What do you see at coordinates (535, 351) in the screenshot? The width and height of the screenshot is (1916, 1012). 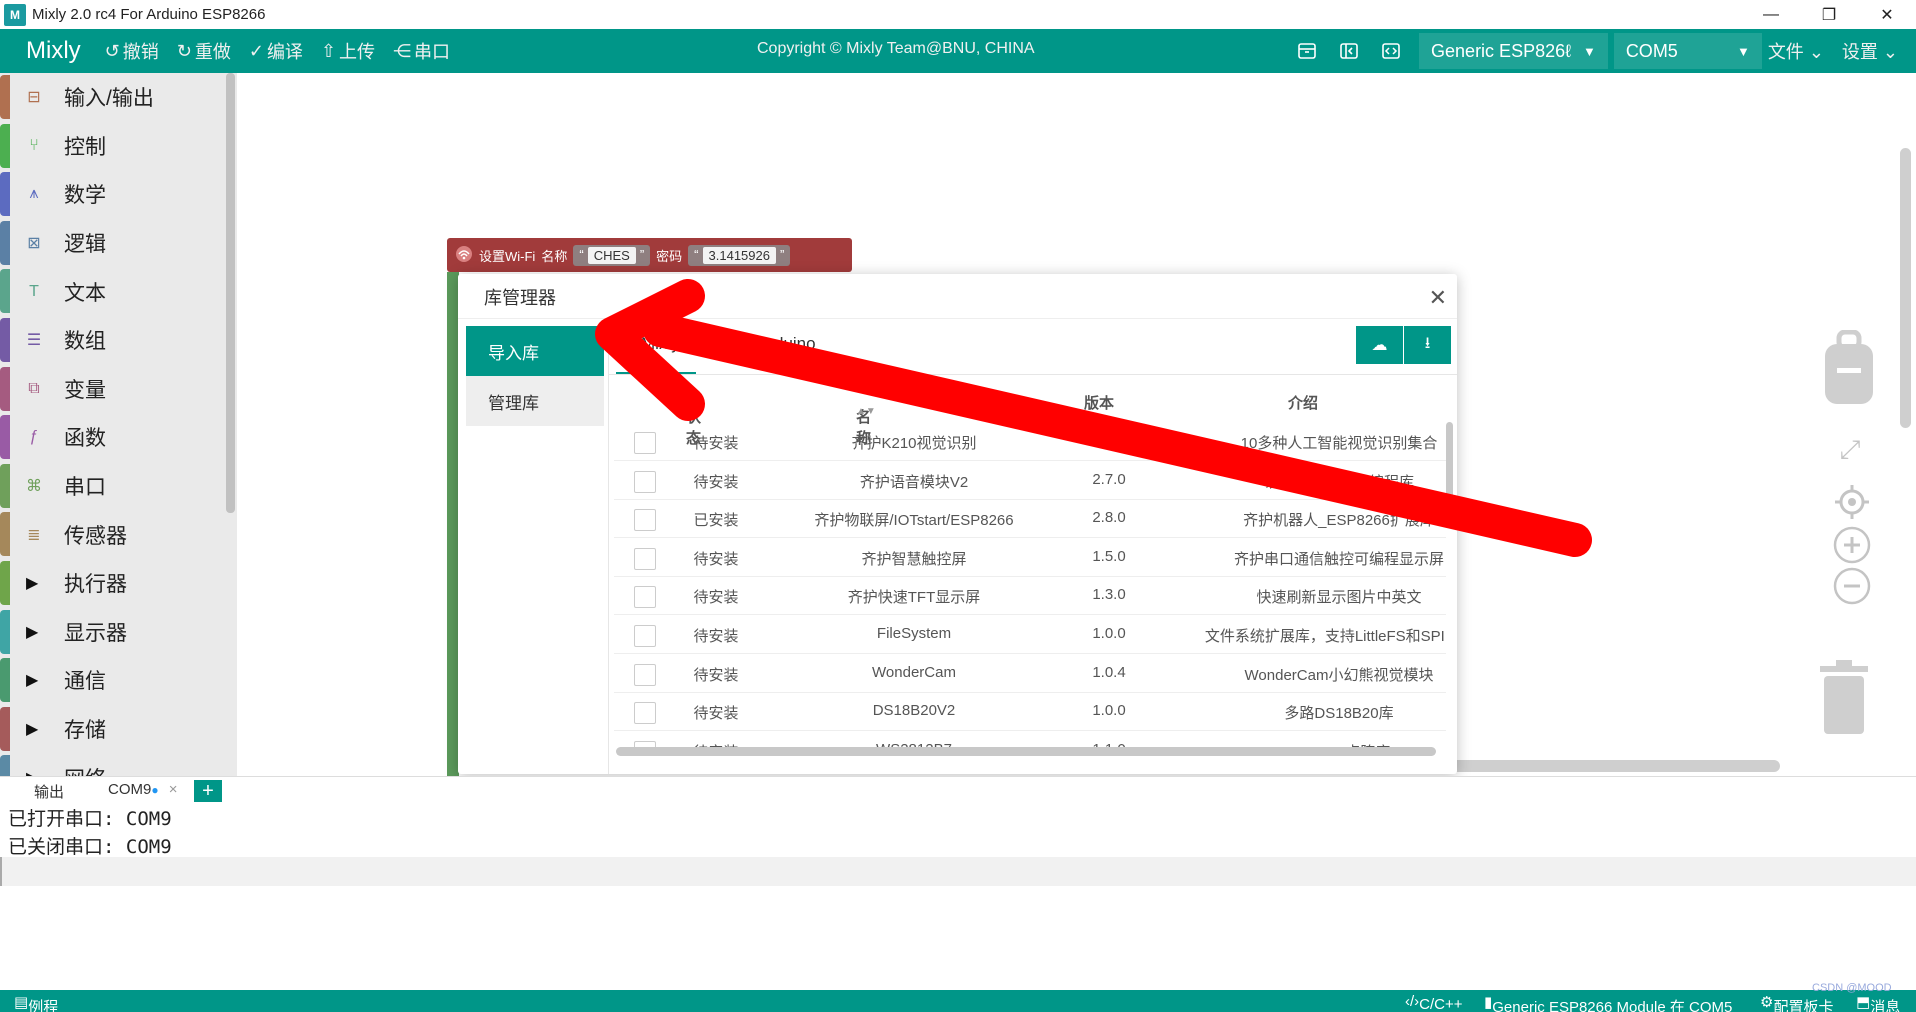 I see `tab-import-library: 导入库` at bounding box center [535, 351].